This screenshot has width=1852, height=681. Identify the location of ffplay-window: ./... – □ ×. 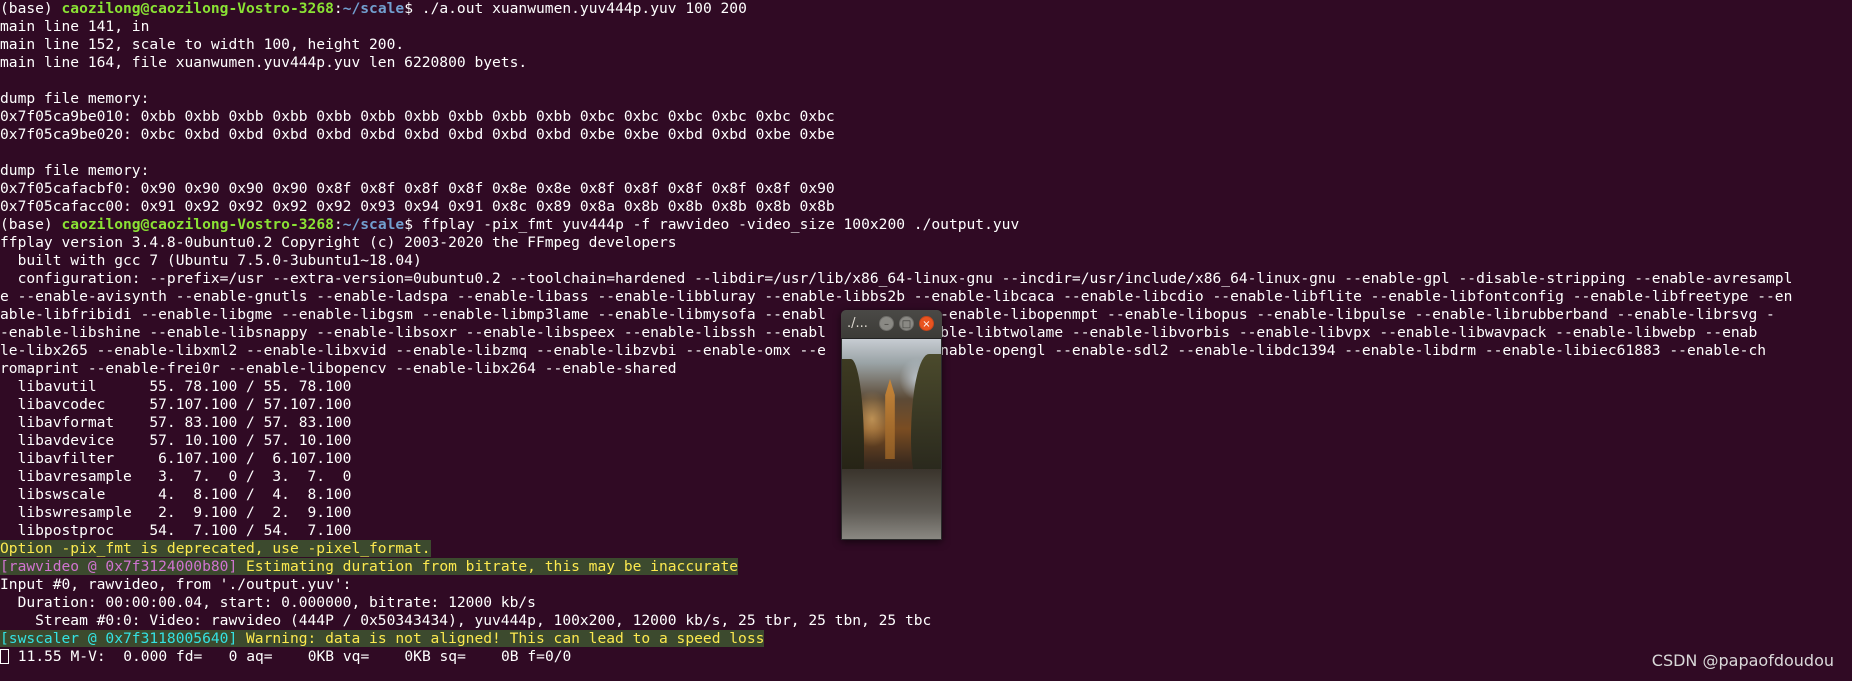
(891, 425).